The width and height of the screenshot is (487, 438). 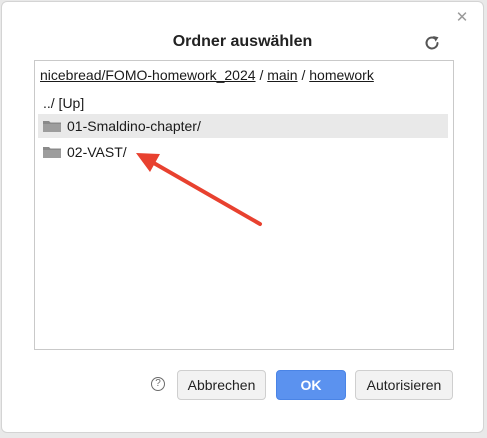 What do you see at coordinates (243, 126) in the screenshot?
I see `folder-row-01-smaldino: 01-Smaldino-chapter/` at bounding box center [243, 126].